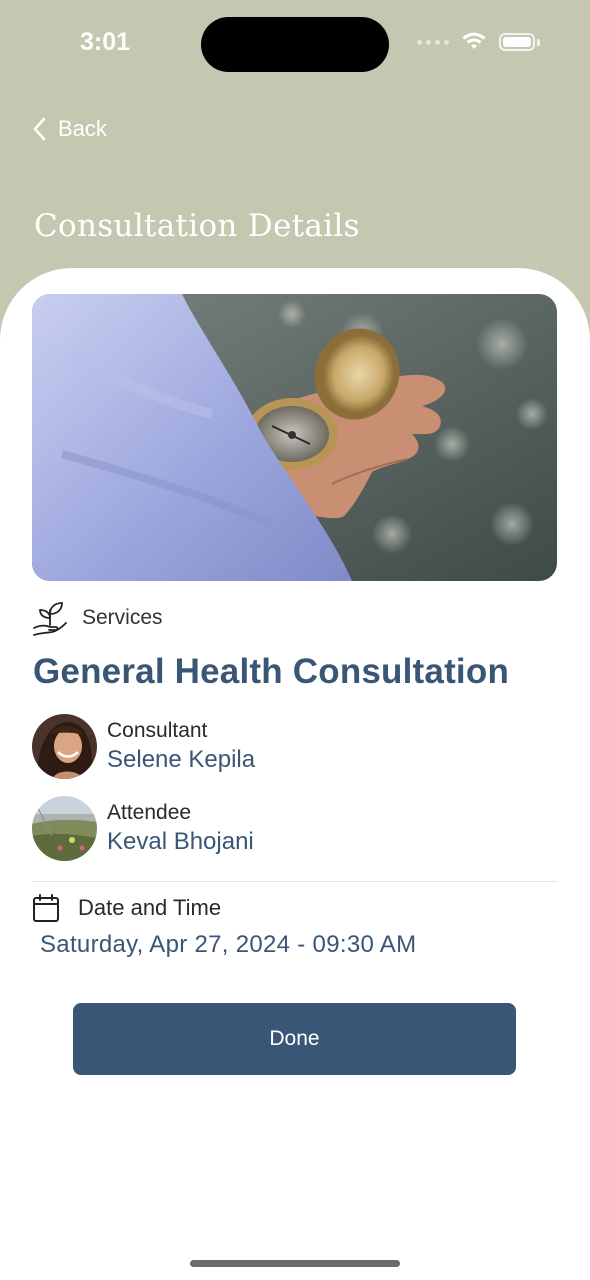 The width and height of the screenshot is (590, 1280). I want to click on date-time-label: Date and Time, so click(150, 907).